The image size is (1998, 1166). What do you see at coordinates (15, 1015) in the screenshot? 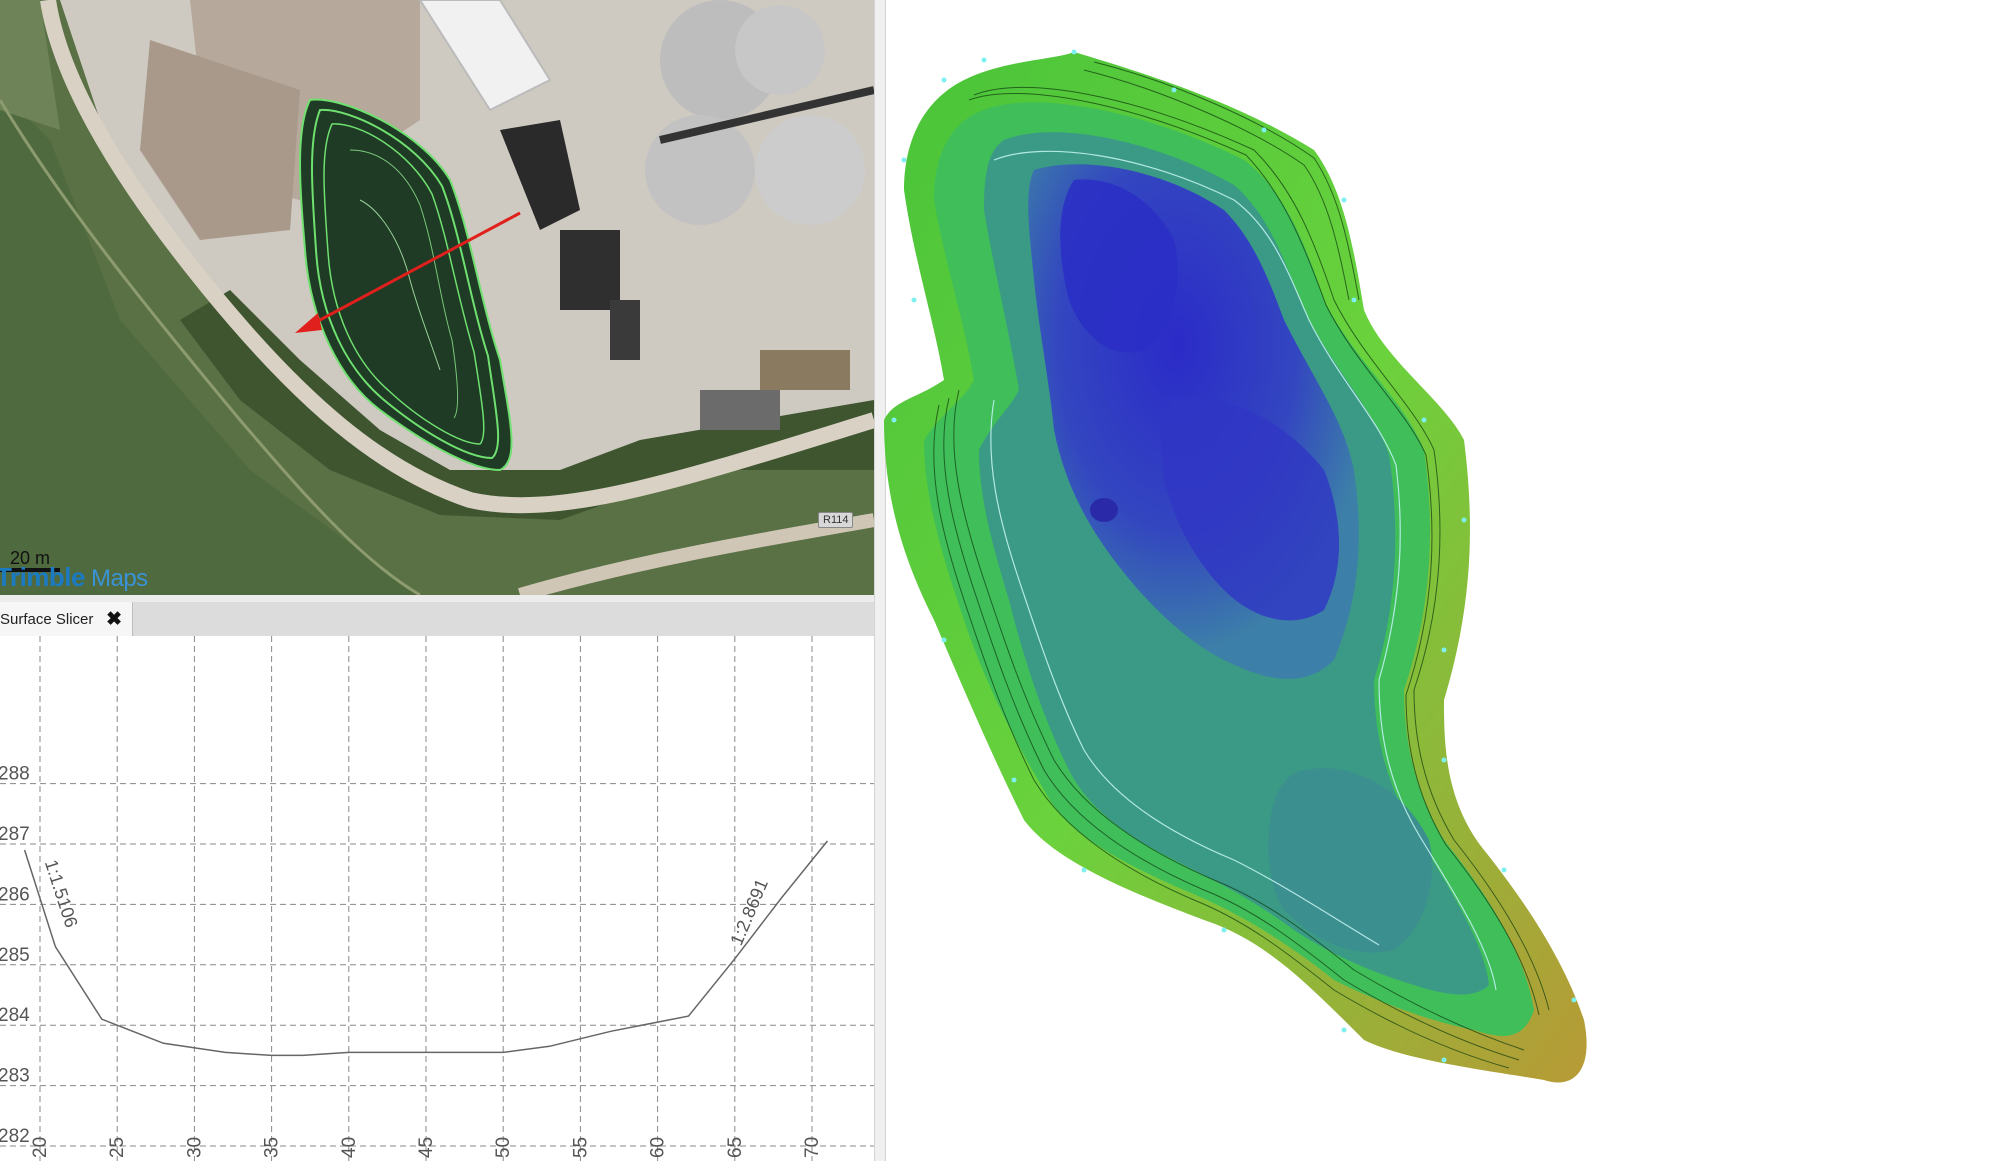
I see `y-tick-label: 284` at bounding box center [15, 1015].